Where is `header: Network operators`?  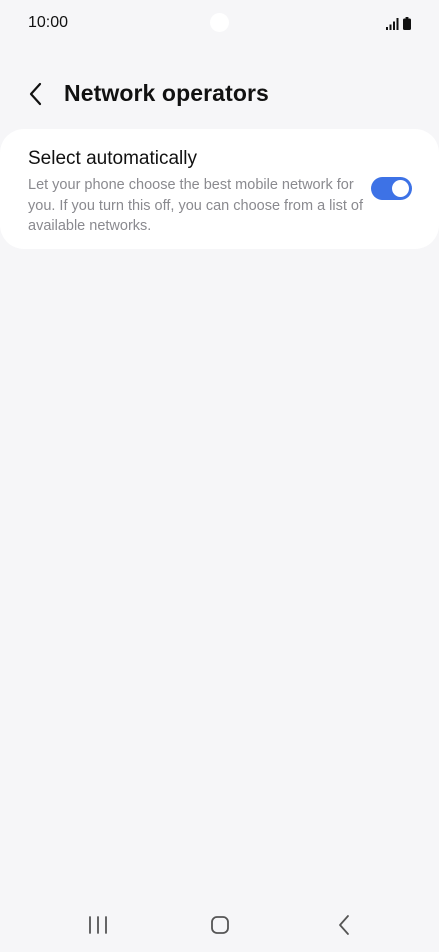 header: Network operators is located at coordinates (219, 94).